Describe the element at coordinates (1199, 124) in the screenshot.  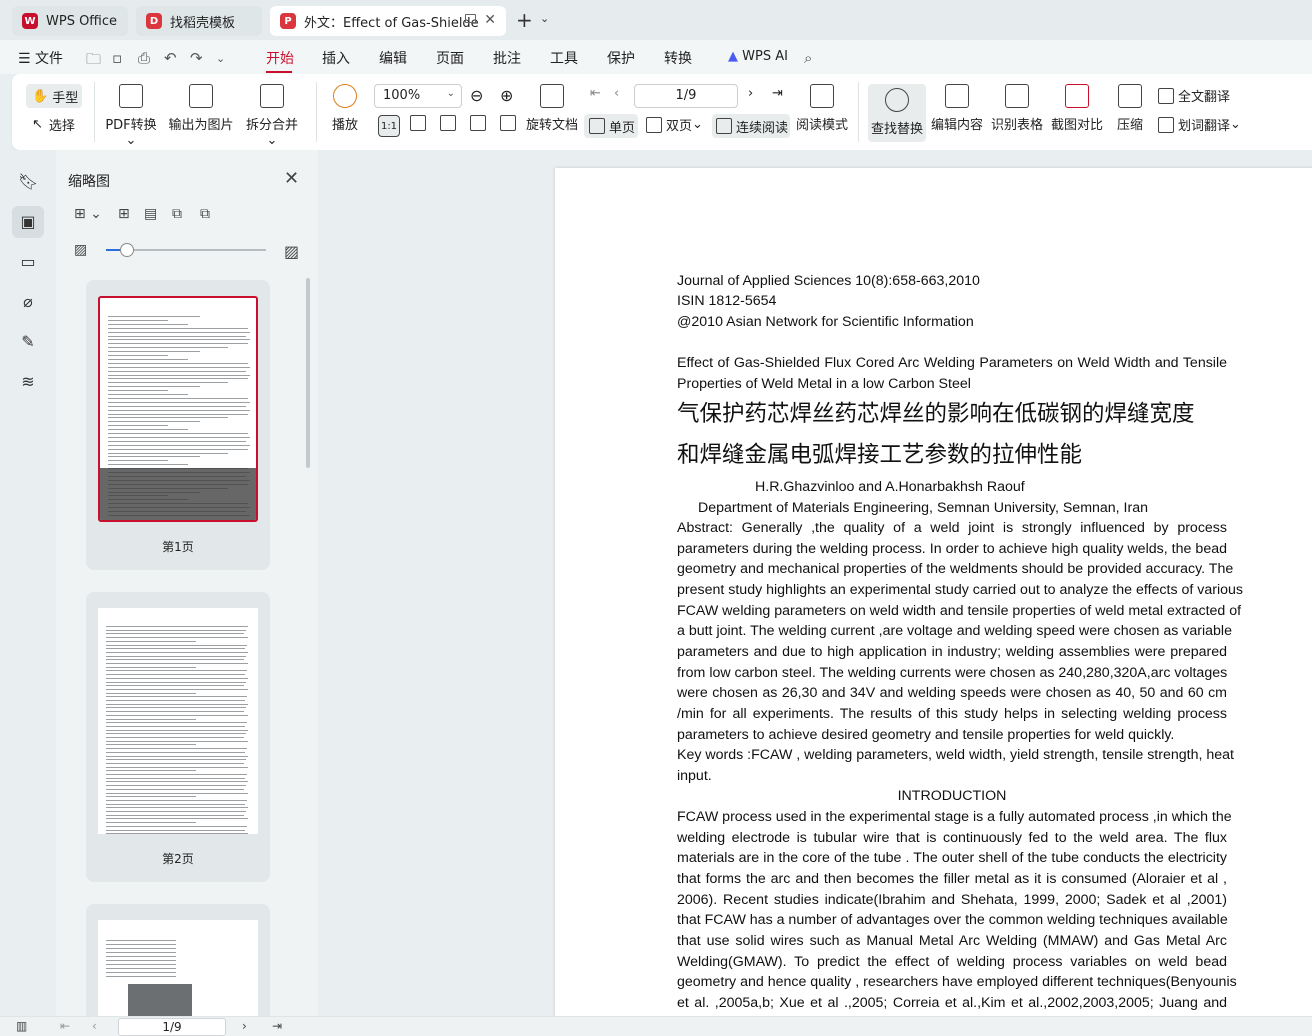
I see `word-translate-button: 划词翻译 ⌄` at that location.